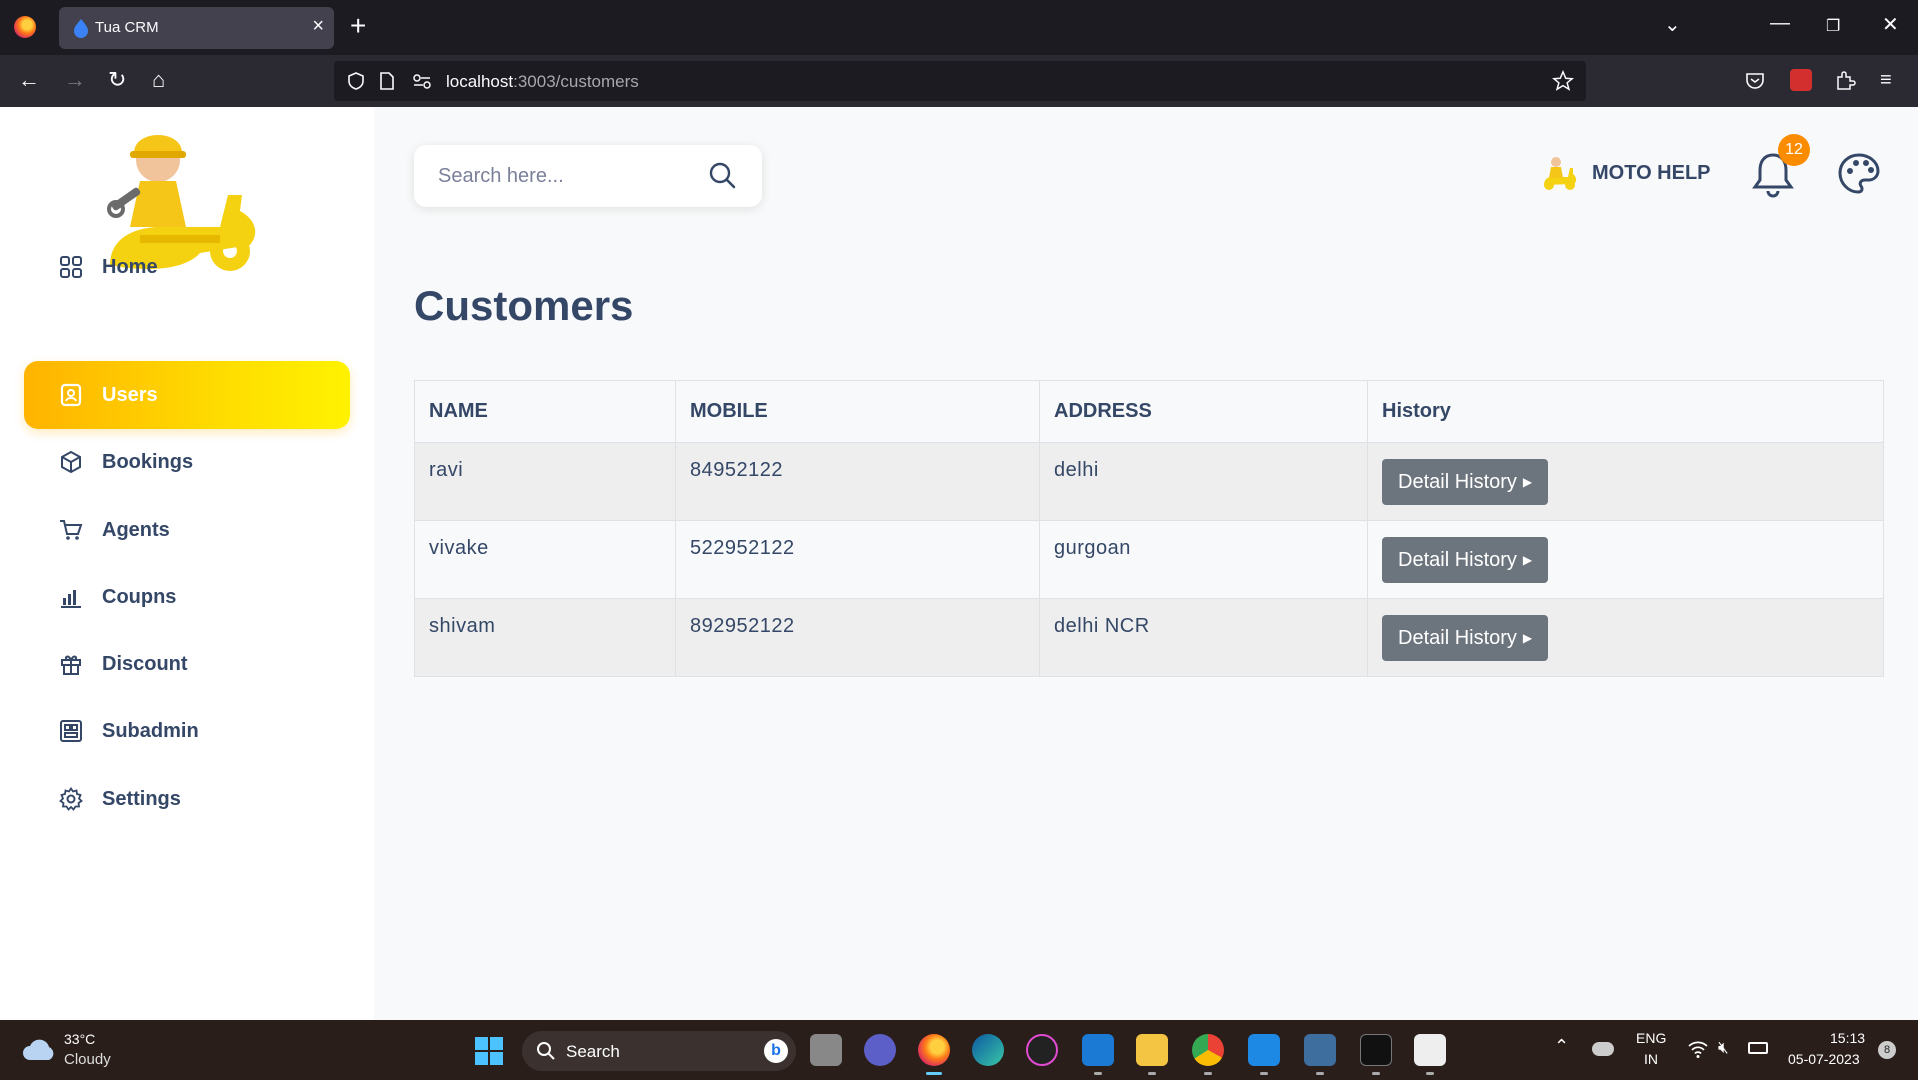  What do you see at coordinates (826, 1050) in the screenshot?
I see `task-view-icon` at bounding box center [826, 1050].